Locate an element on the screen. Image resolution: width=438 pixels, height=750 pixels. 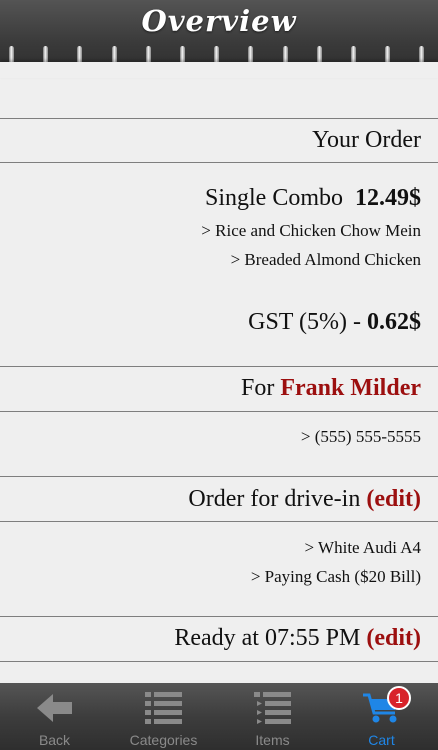
customer-phone: > (555) 555-5555 is located at coordinates (360, 436).